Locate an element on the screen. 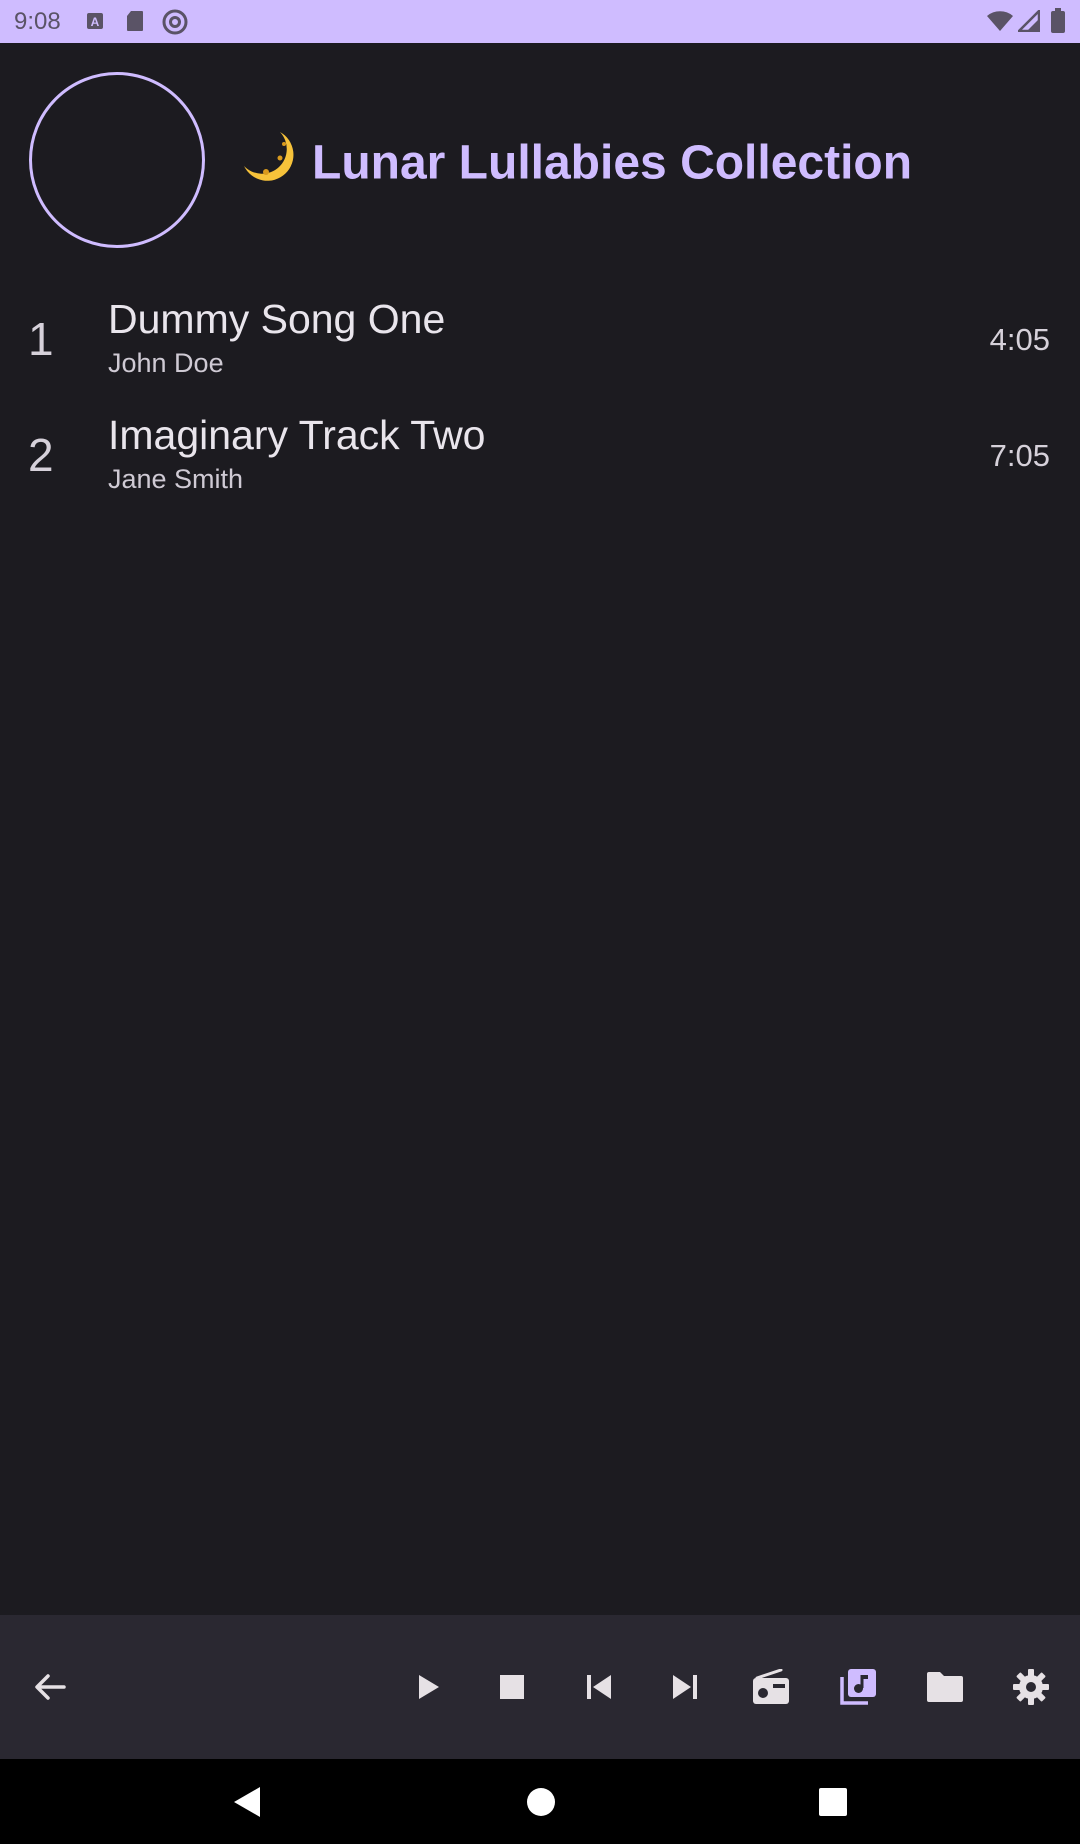 This screenshot has height=1844, width=1080. album-art is located at coordinates (117, 160).